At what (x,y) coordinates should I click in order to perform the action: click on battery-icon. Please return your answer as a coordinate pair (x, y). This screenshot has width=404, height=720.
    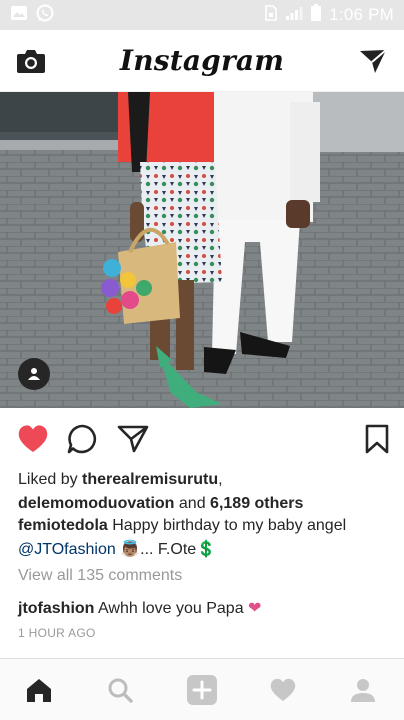
    Looking at the image, I should click on (316, 15).